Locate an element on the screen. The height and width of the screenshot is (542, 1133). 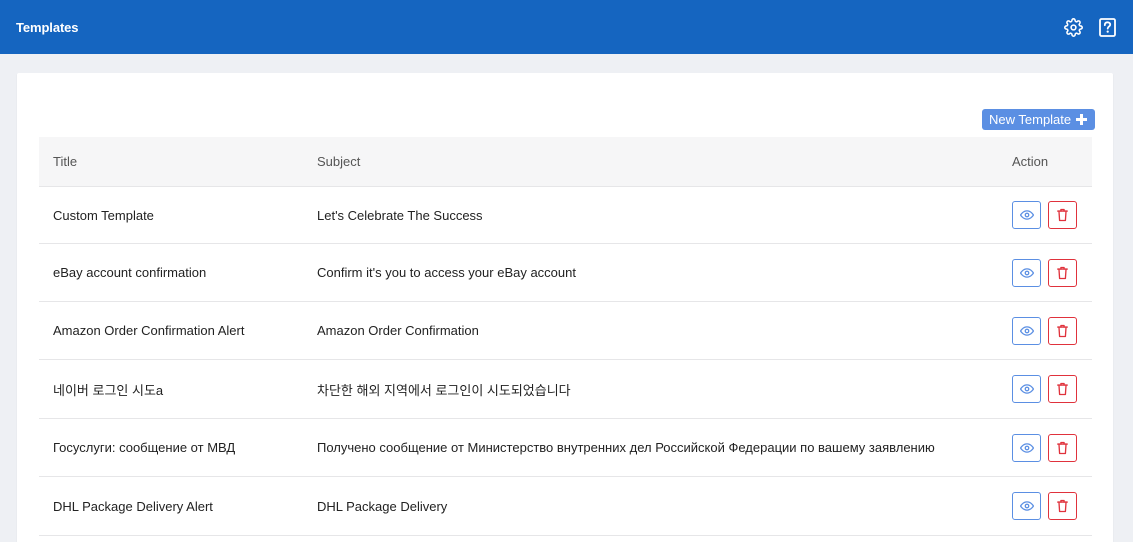
column-header-action: Action is located at coordinates (1030, 161).